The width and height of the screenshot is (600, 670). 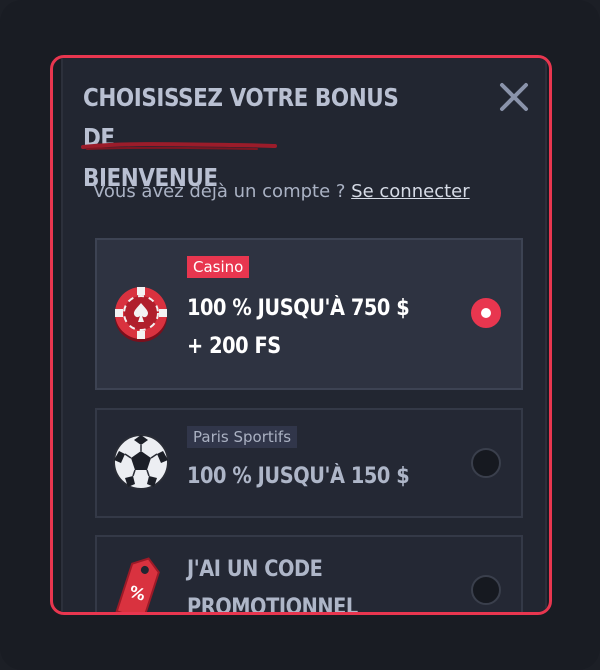 What do you see at coordinates (272, 605) in the screenshot?
I see `offer-line-2: PROMOTIONNEL` at bounding box center [272, 605].